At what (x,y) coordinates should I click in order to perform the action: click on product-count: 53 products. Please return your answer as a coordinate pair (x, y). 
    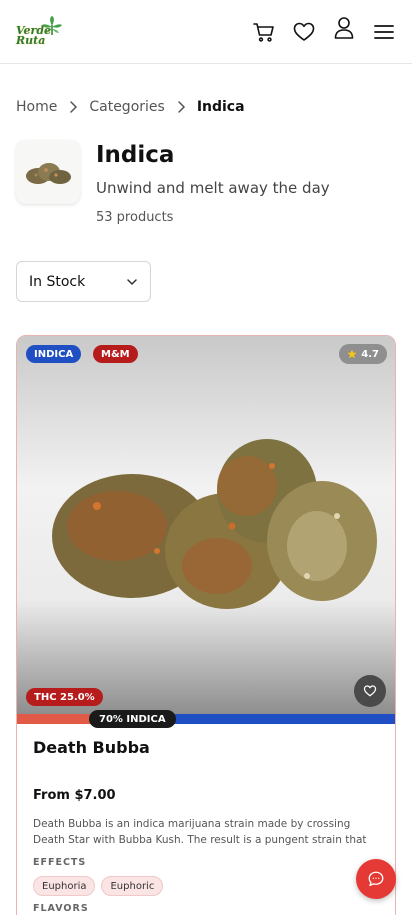
    Looking at the image, I should click on (135, 217).